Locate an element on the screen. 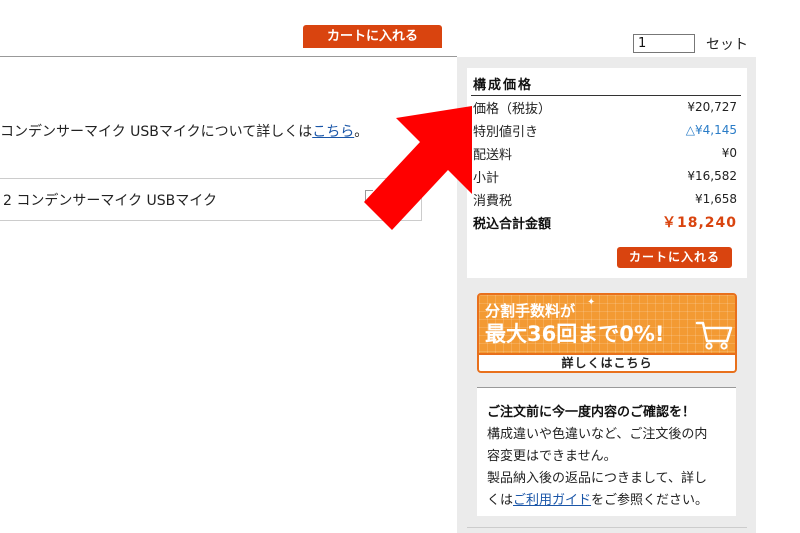 The width and height of the screenshot is (800, 533). total-label: 税込合計金額 is located at coordinates (512, 224).